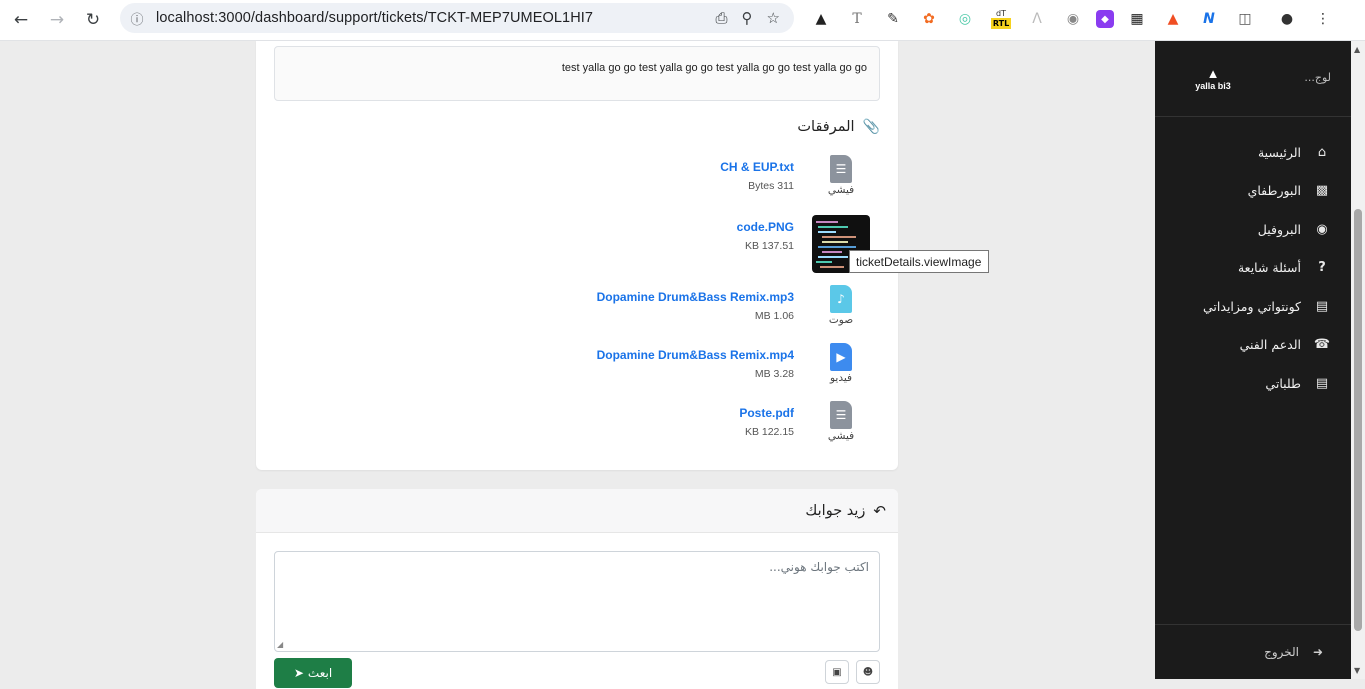 This screenshot has width=1365, height=689. I want to click on zoom-icon: ⚲, so click(747, 18).